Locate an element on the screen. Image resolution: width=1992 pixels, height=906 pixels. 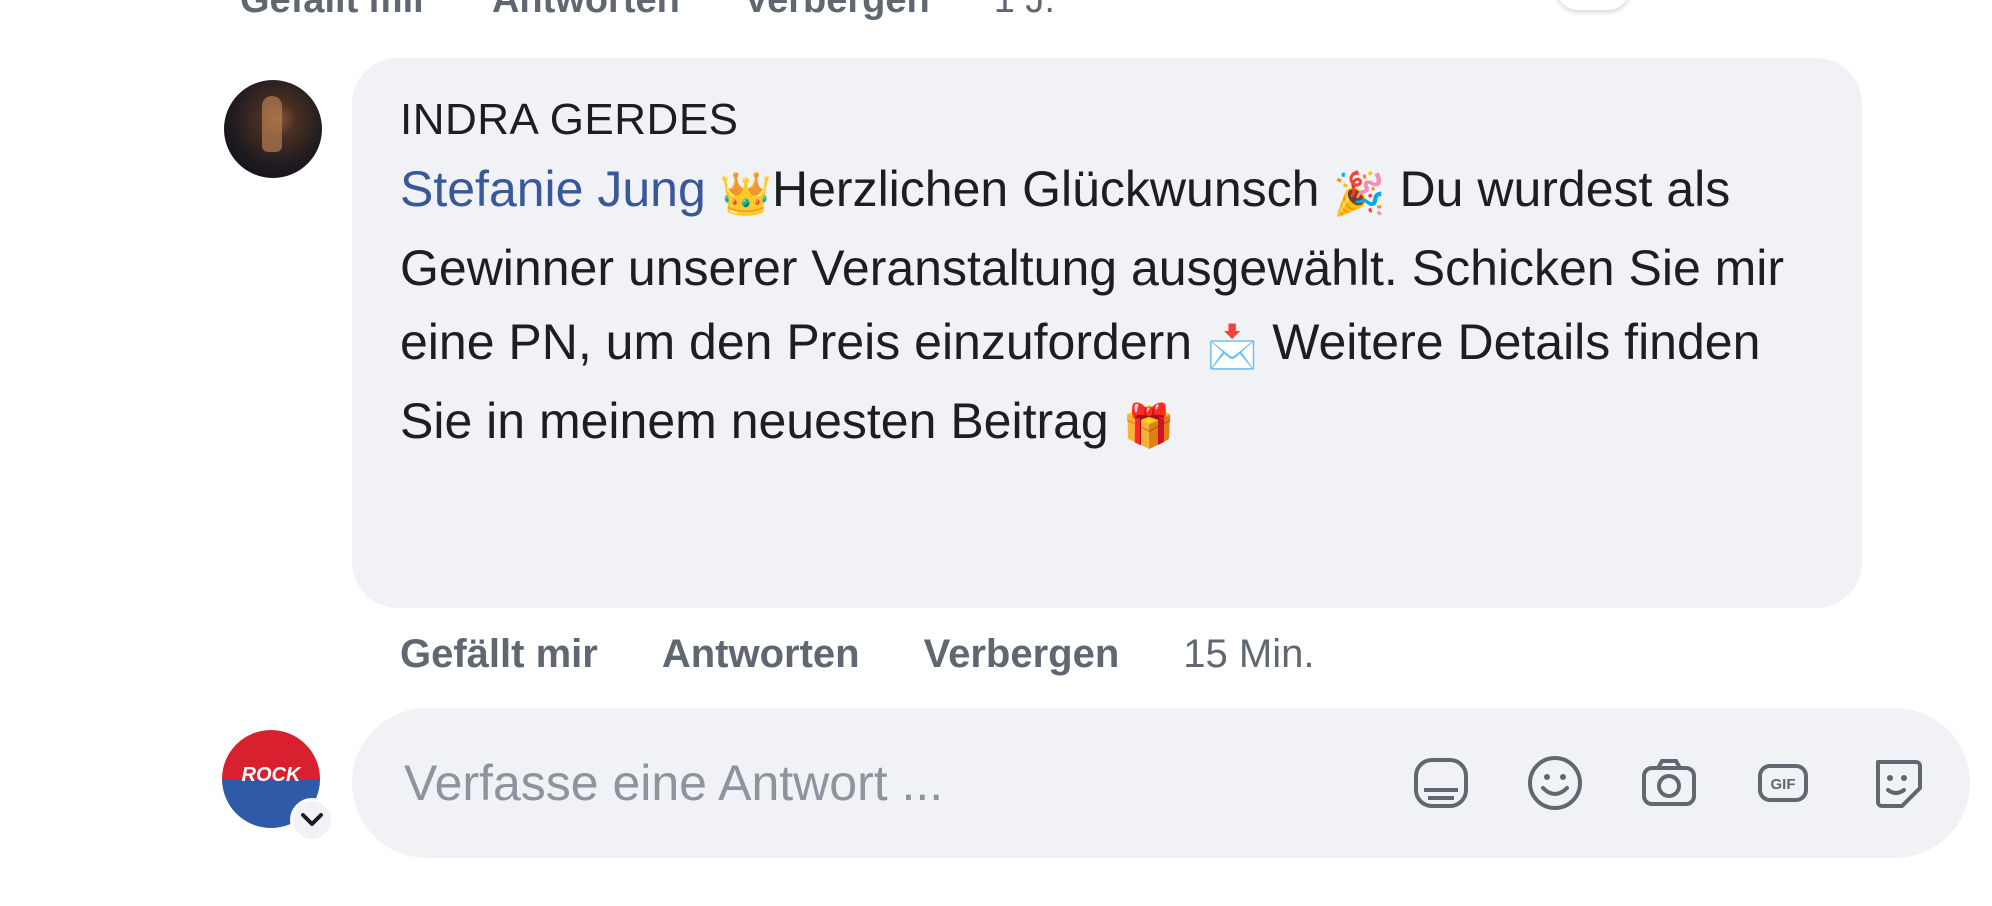
reply-box: GIF is located at coordinates (1161, 783).